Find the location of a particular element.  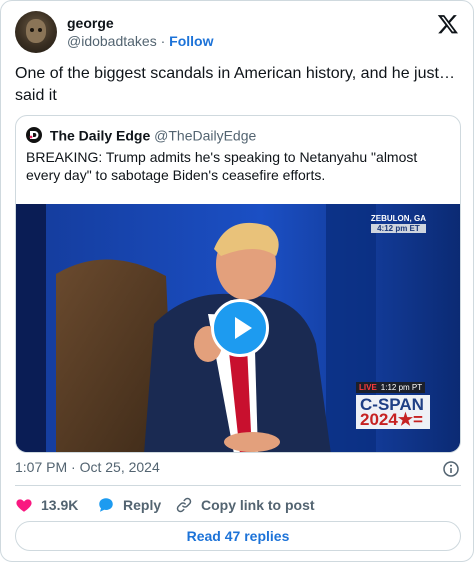

author-handle: @idobadtakes is located at coordinates (112, 41).